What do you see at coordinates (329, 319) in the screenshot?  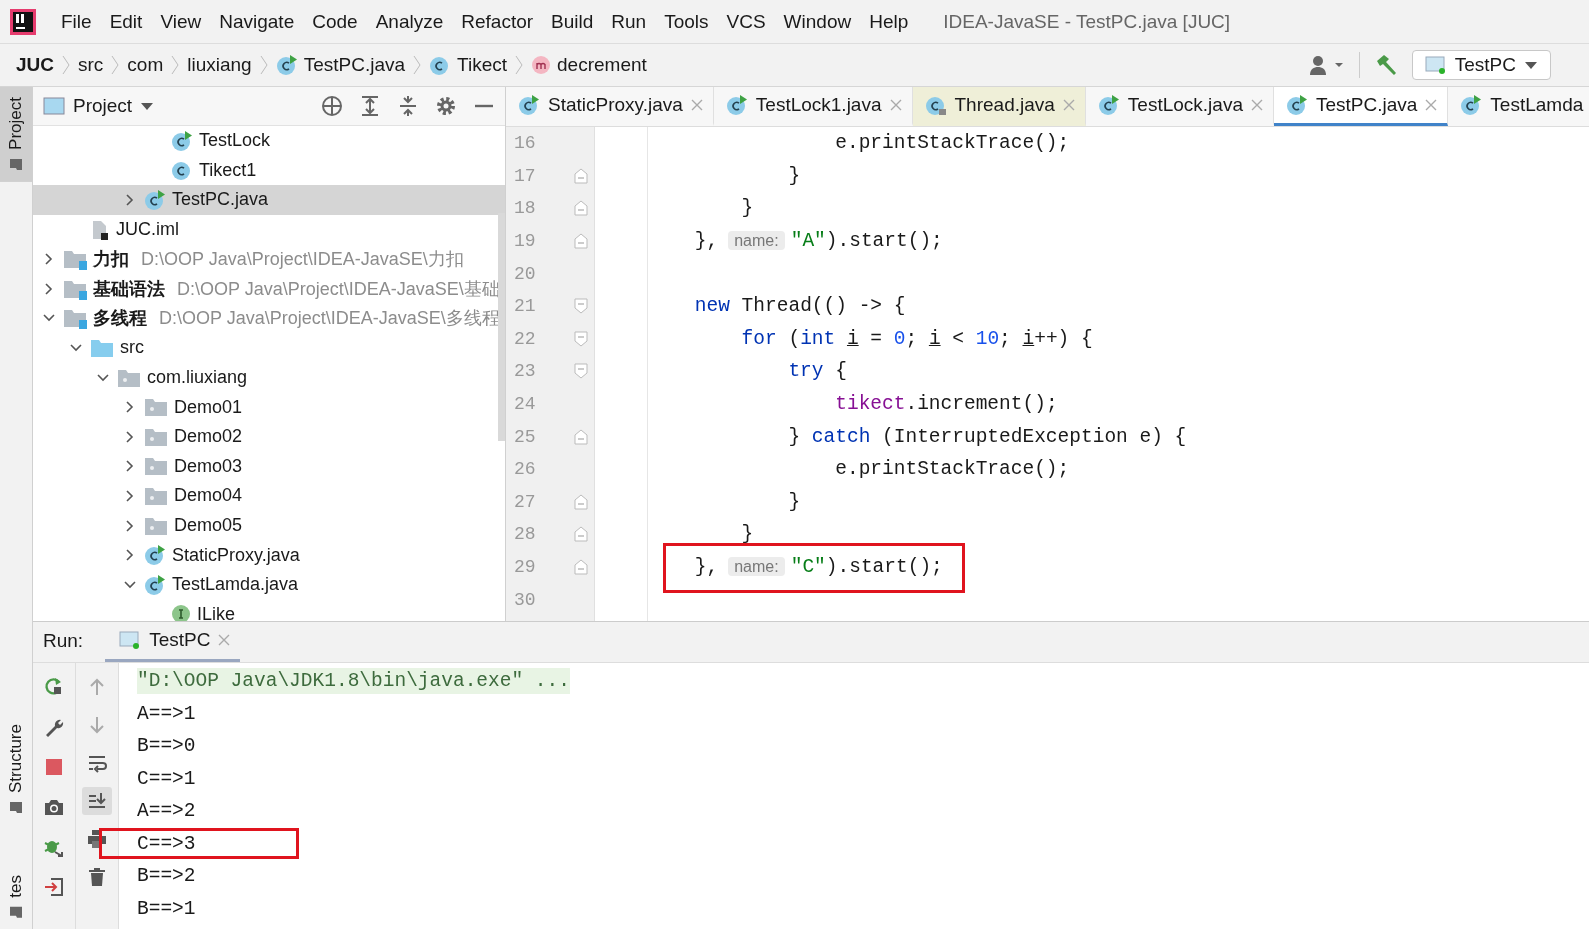 I see `module-path: D:\OOP Java\Project\IDEA-JavaSE\多线程` at bounding box center [329, 319].